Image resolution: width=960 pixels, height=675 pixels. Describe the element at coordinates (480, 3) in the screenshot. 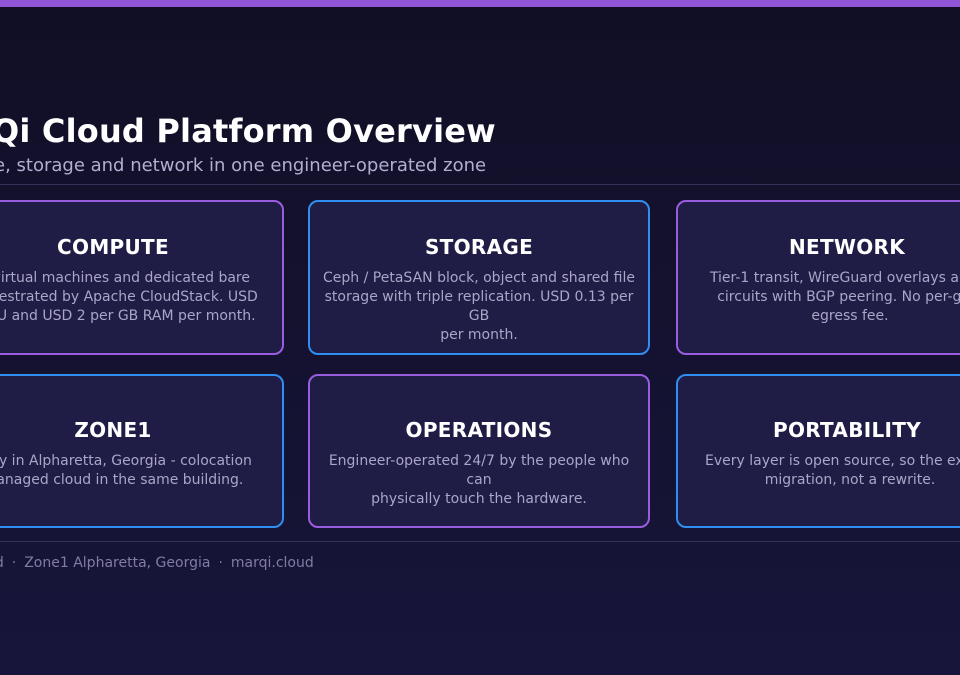

I see `top-accent-bar` at that location.